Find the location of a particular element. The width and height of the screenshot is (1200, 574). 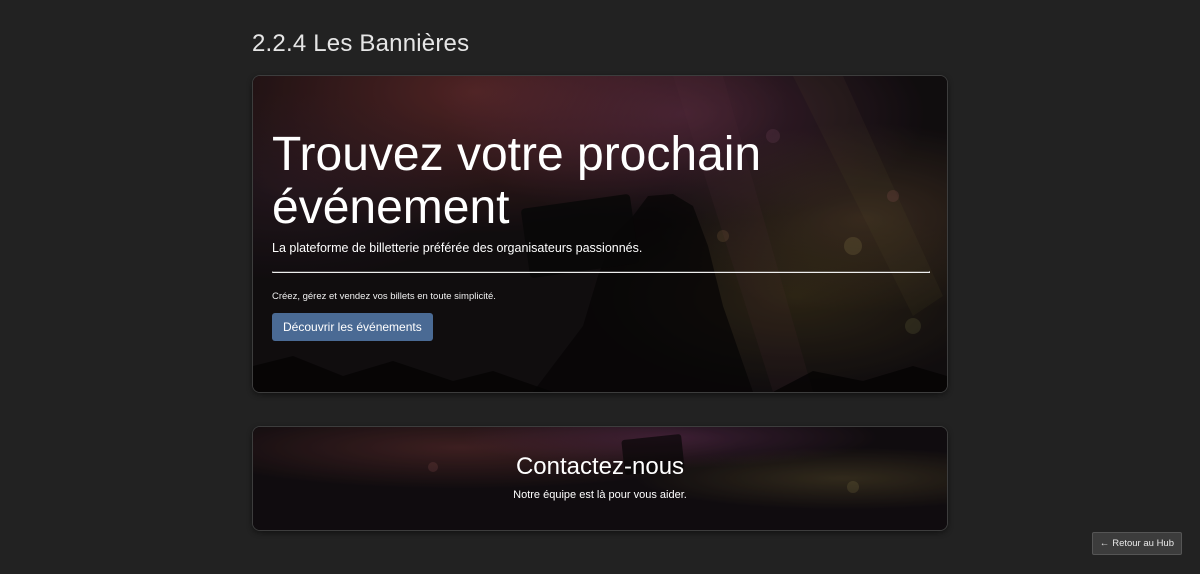

section-title: 2.2.4 Les Bannières is located at coordinates (361, 43).